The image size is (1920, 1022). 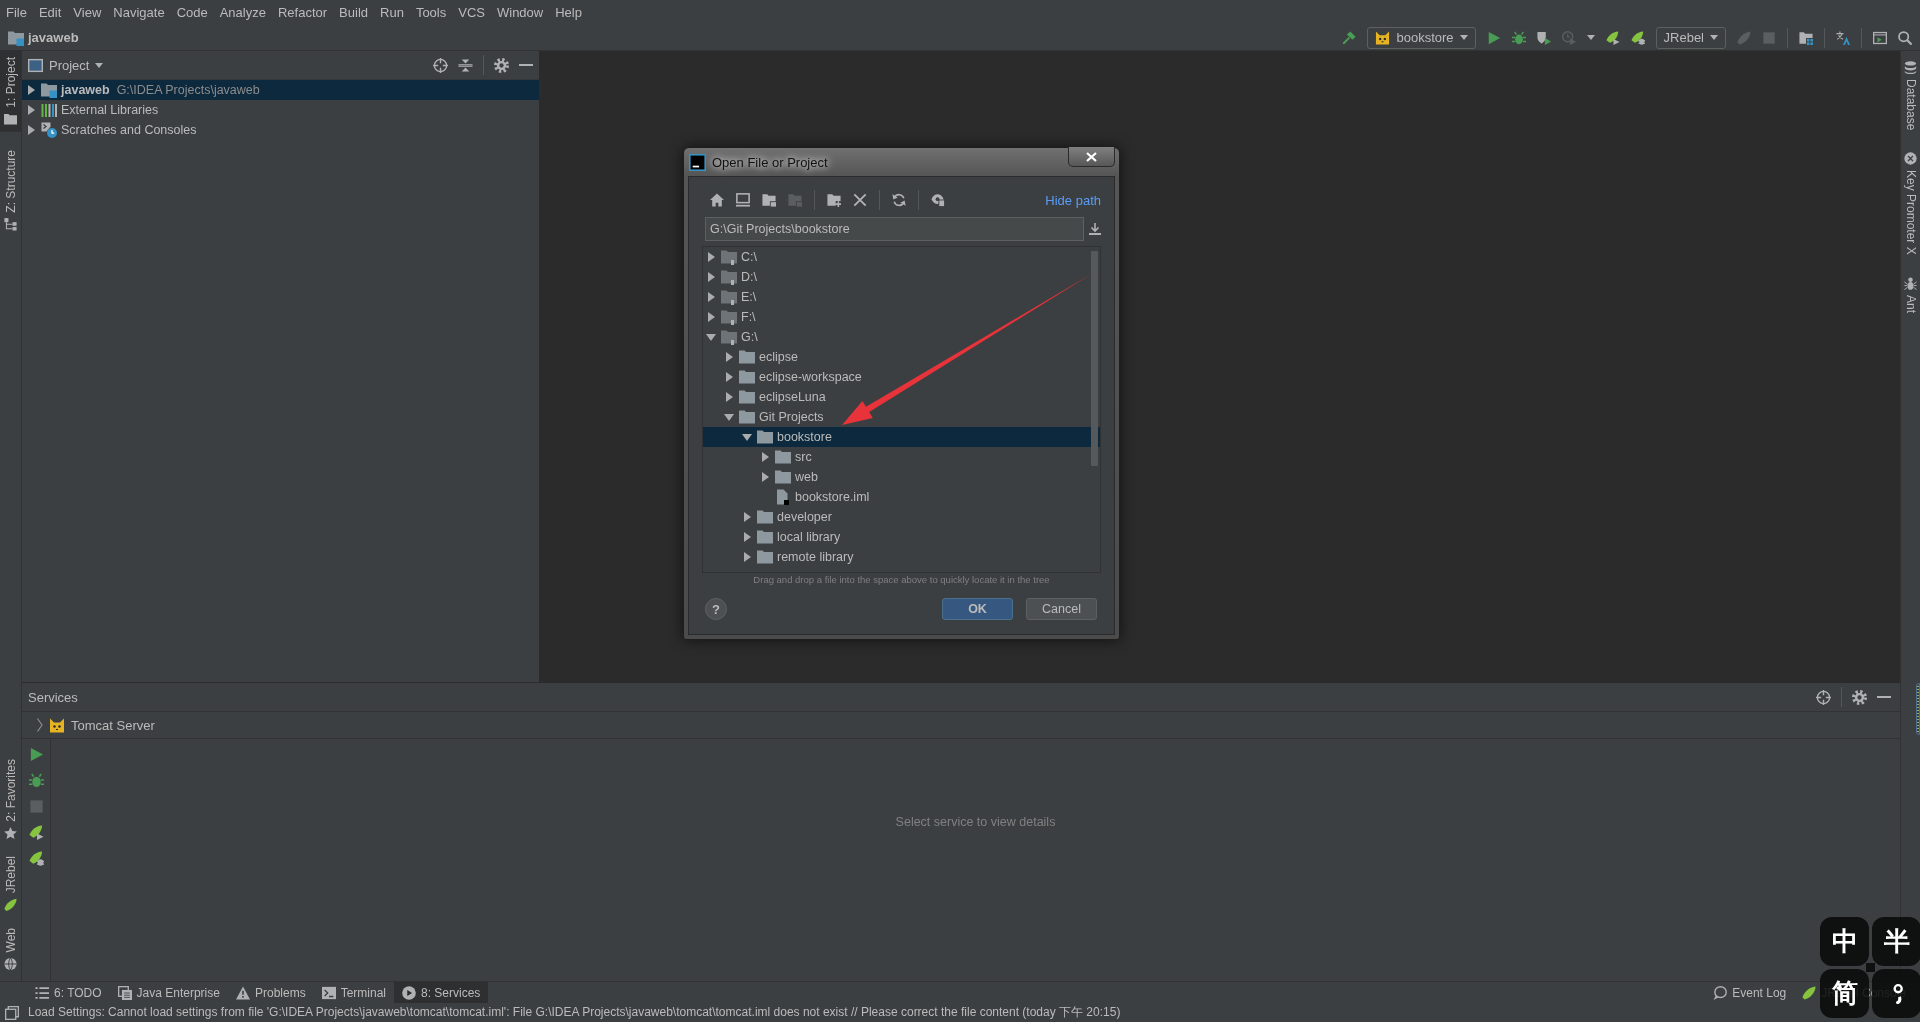 I want to click on tool-window-tab: JRebel, so click(x=10, y=884).